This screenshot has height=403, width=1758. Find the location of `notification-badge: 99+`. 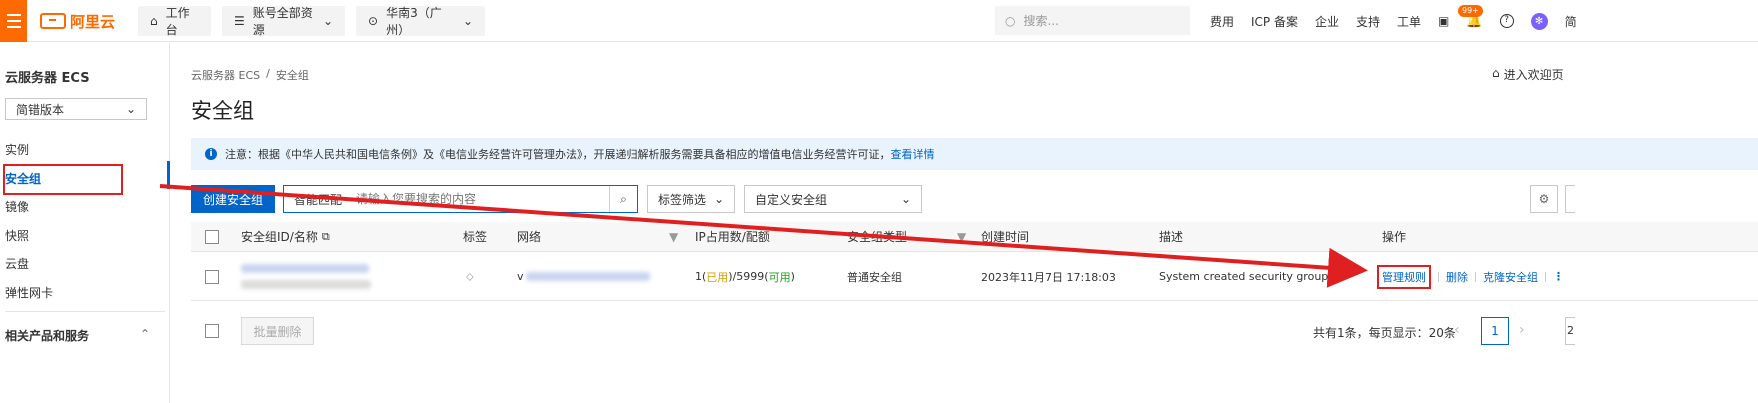

notification-badge: 99+ is located at coordinates (1470, 11).